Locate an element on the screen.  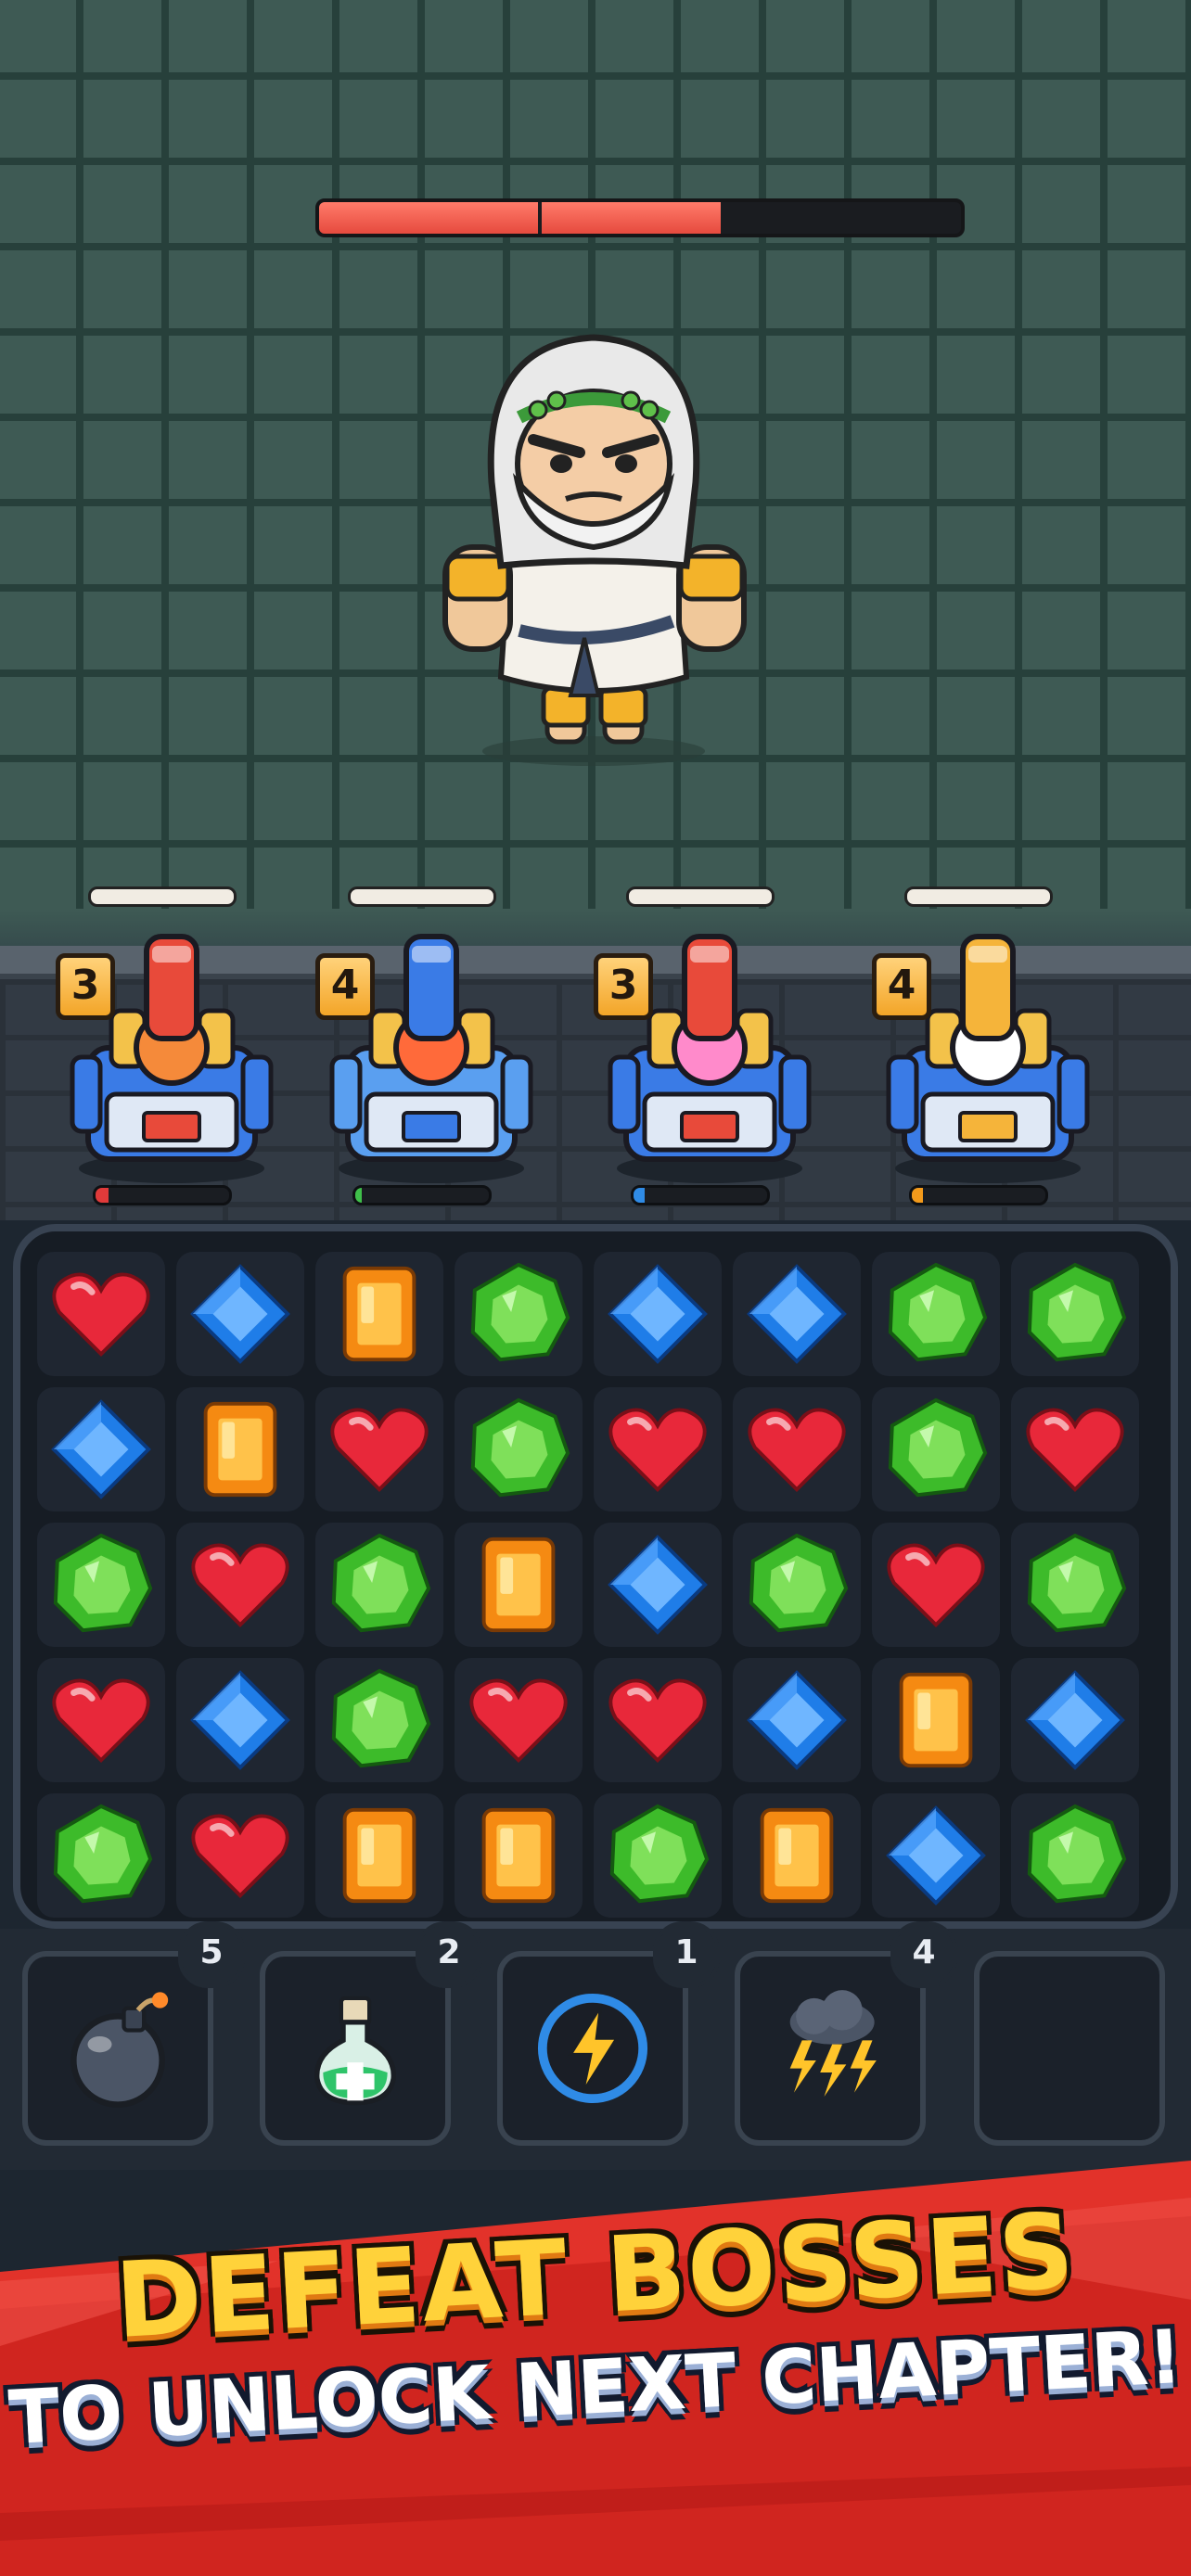
bomb-icon is located at coordinates (120, 2050).